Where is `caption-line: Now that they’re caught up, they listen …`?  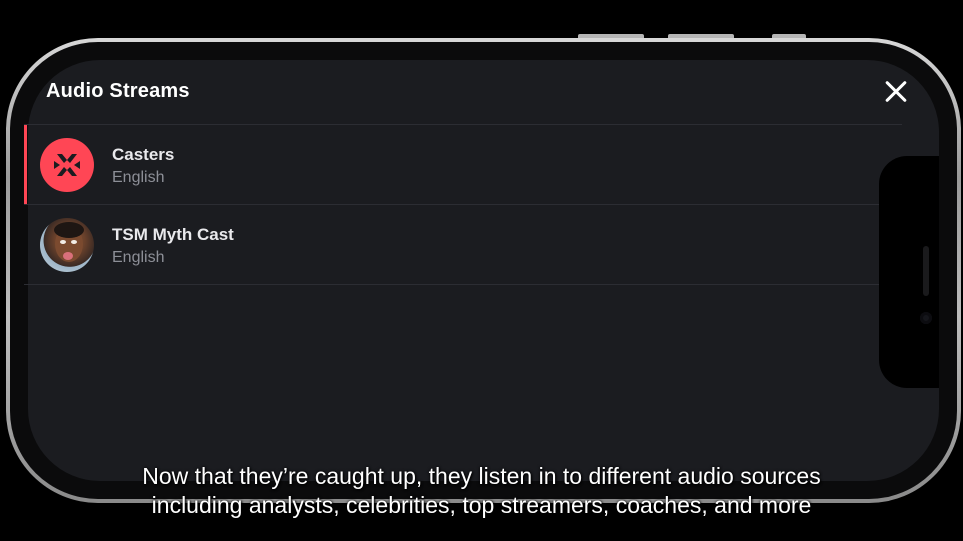
caption-line: Now that they’re caught up, they listen … is located at coordinates (481, 476).